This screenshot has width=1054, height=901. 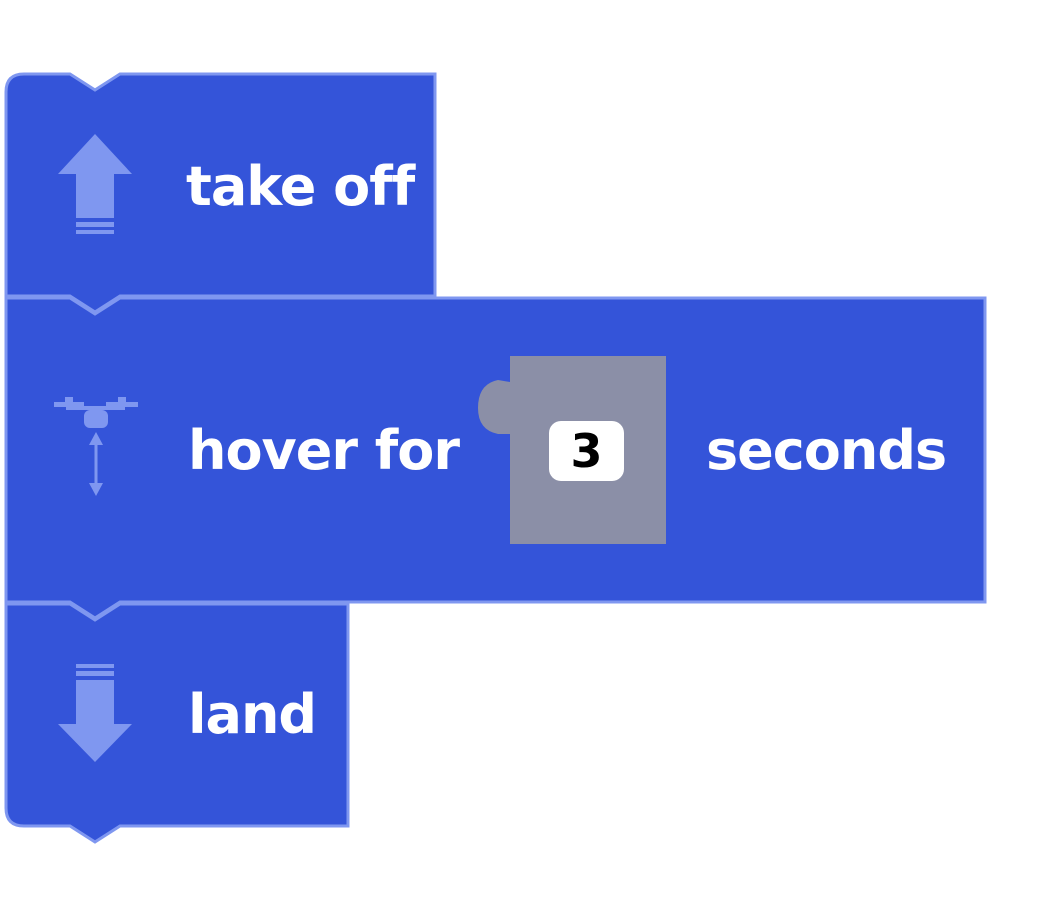 What do you see at coordinates (252, 714) in the screenshot?
I see `land-label: land` at bounding box center [252, 714].